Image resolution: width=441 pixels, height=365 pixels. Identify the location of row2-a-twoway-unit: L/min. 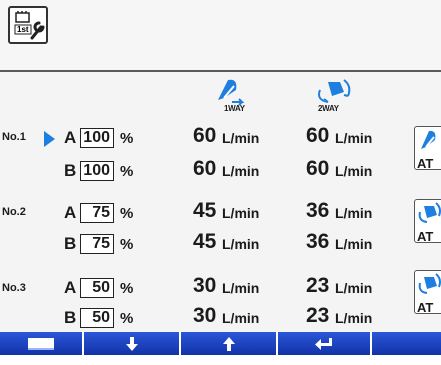
(354, 213).